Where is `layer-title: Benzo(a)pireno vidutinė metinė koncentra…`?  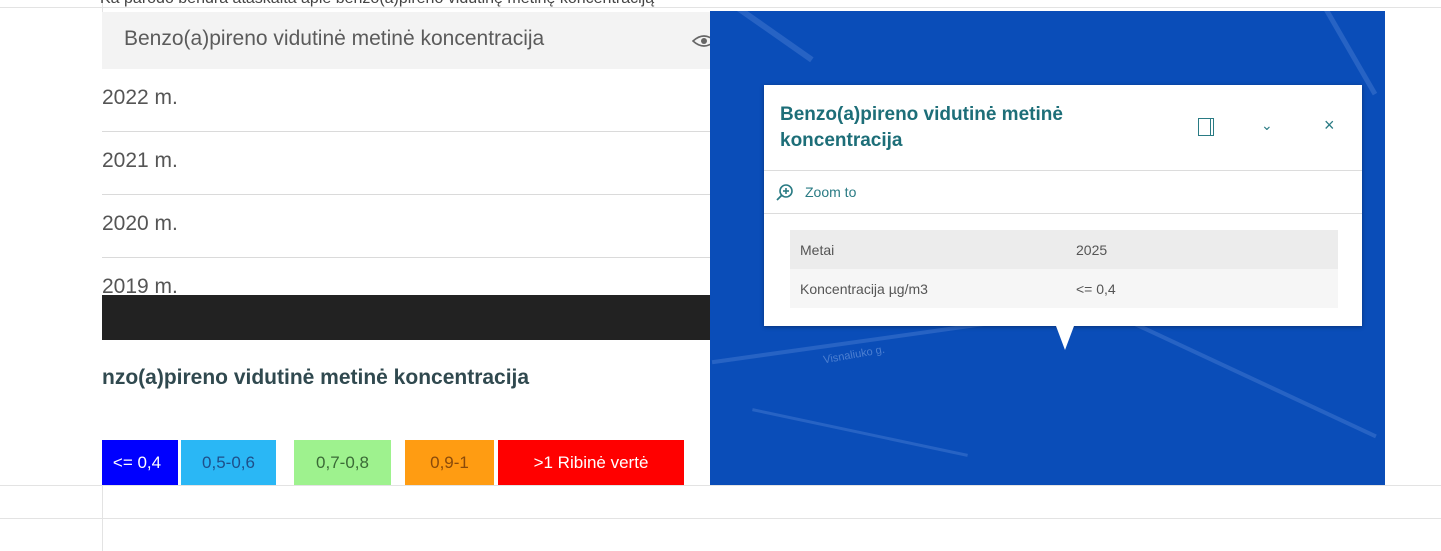
layer-title: Benzo(a)pireno vidutinė metinė koncentra… is located at coordinates (334, 38).